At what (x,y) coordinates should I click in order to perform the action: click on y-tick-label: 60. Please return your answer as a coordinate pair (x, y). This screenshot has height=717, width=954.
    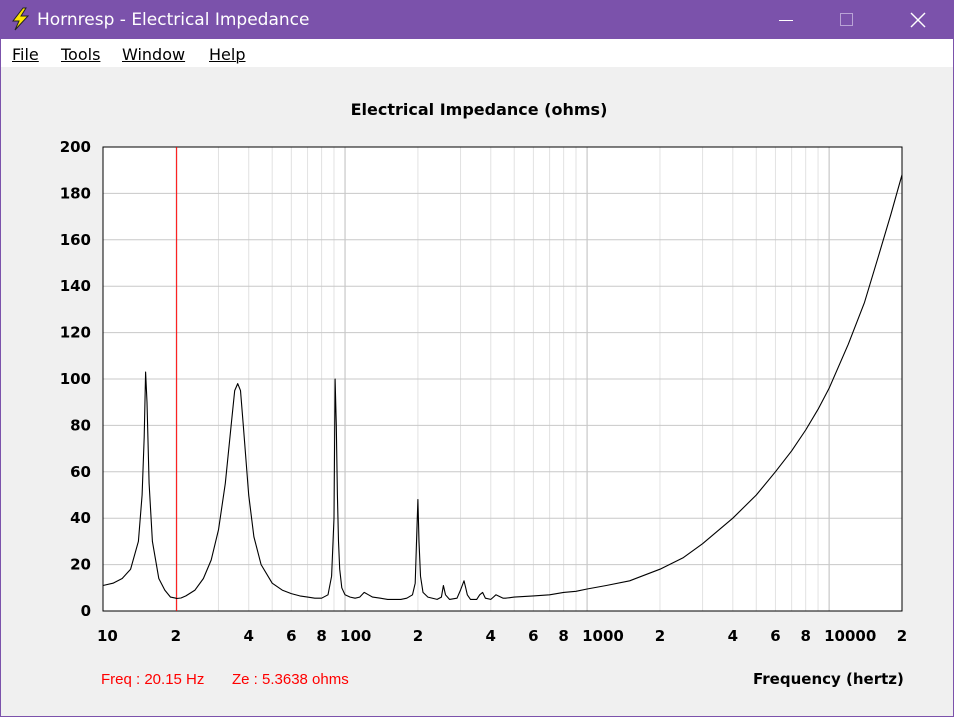
    Looking at the image, I should click on (80, 472).